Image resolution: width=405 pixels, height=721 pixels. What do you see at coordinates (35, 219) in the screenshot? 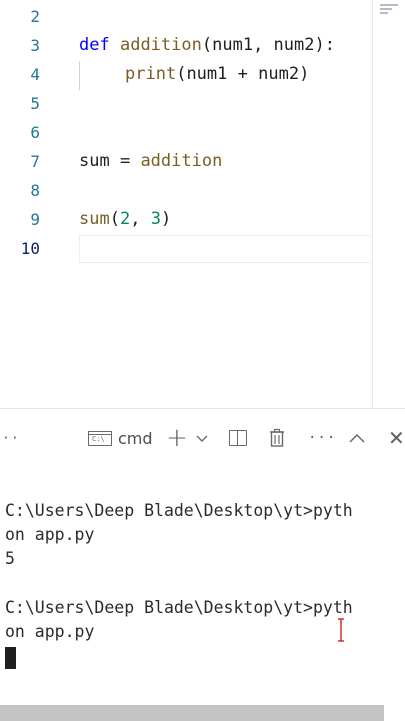
I see `line-number: 9` at bounding box center [35, 219].